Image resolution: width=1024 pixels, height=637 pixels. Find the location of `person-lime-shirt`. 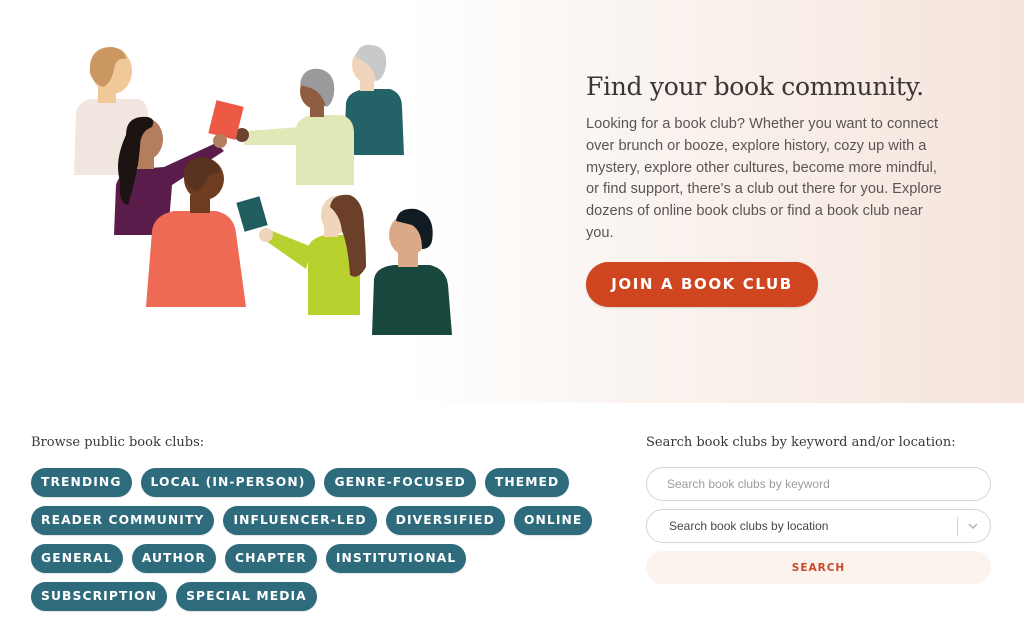

person-lime-shirt is located at coordinates (312, 254).